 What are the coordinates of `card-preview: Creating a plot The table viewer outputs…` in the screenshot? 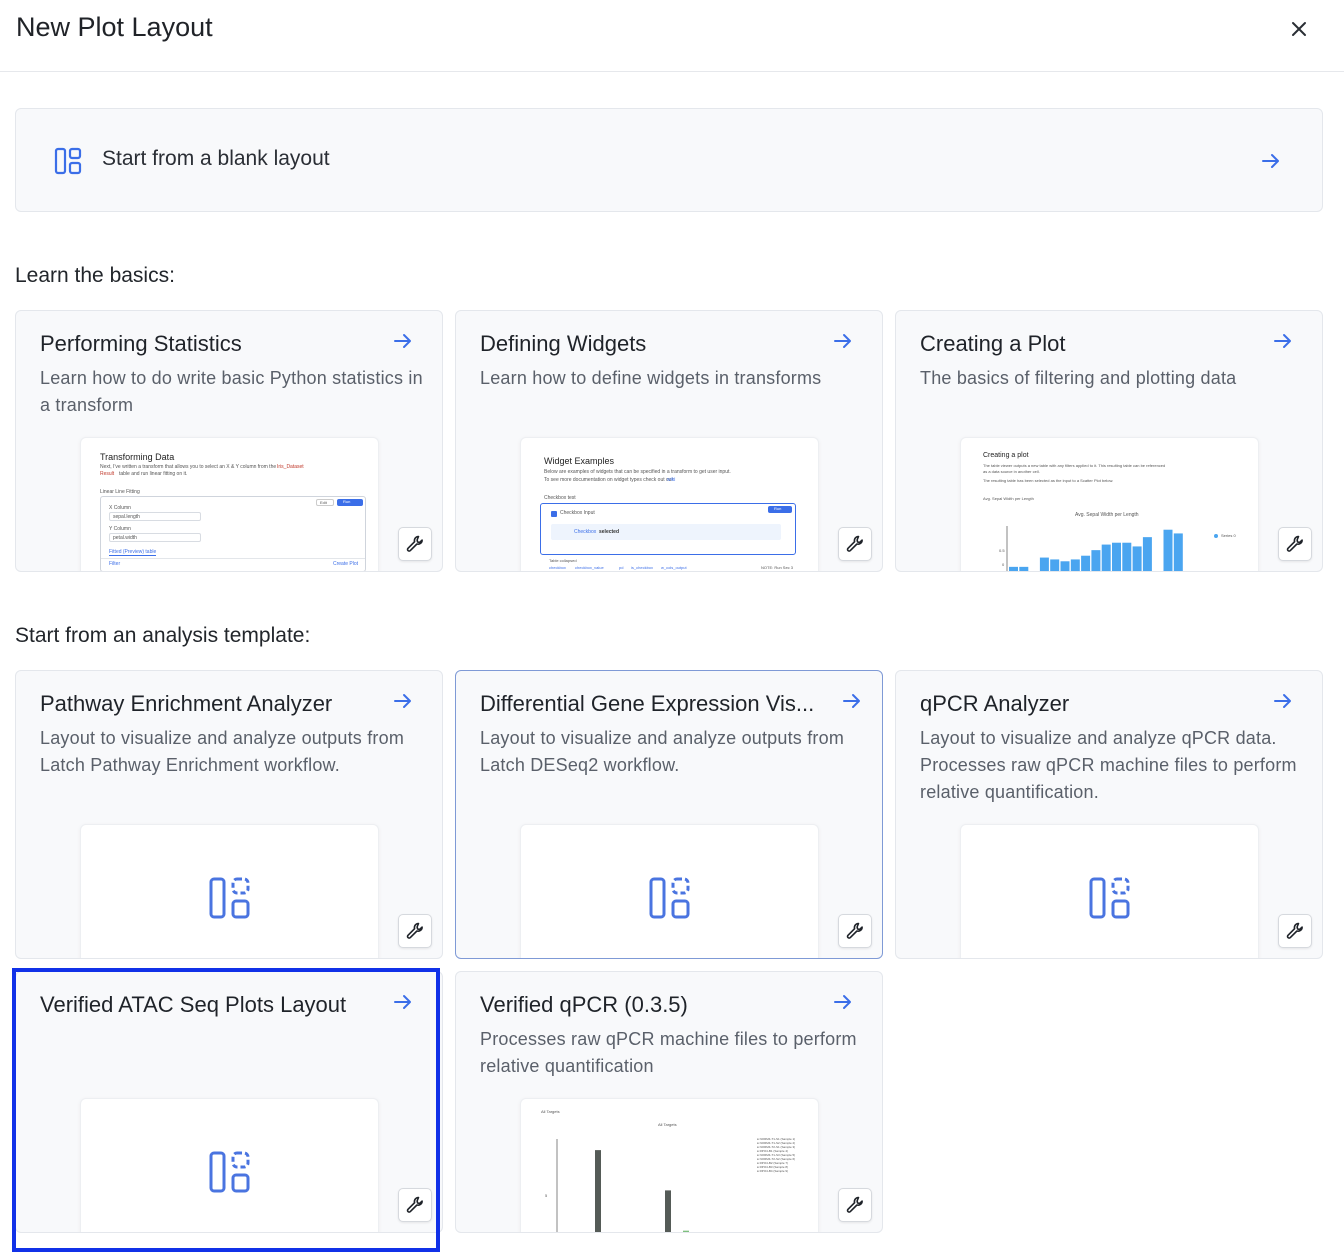 It's located at (1109, 504).